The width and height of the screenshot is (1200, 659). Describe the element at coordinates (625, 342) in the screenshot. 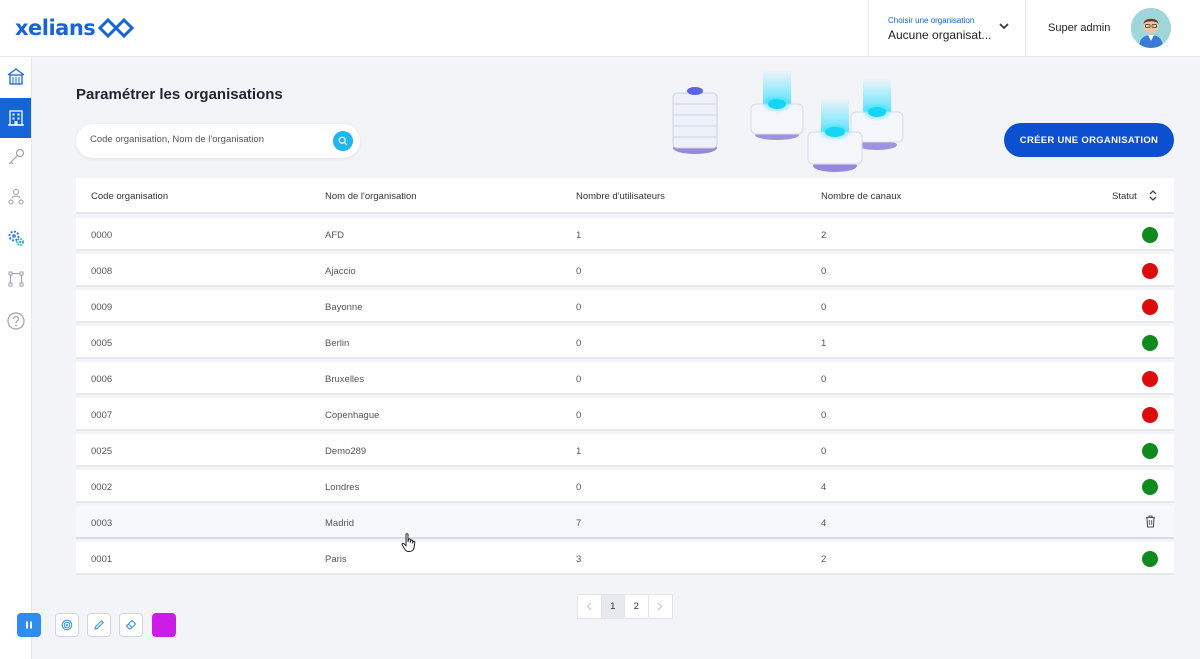

I see `table-row: 0005 Berlin 0 1` at that location.